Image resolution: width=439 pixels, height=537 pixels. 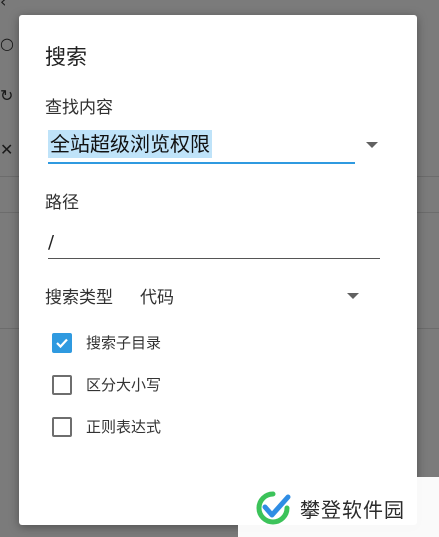 I want to click on option-regex: 正则表达式, so click(x=152, y=429).